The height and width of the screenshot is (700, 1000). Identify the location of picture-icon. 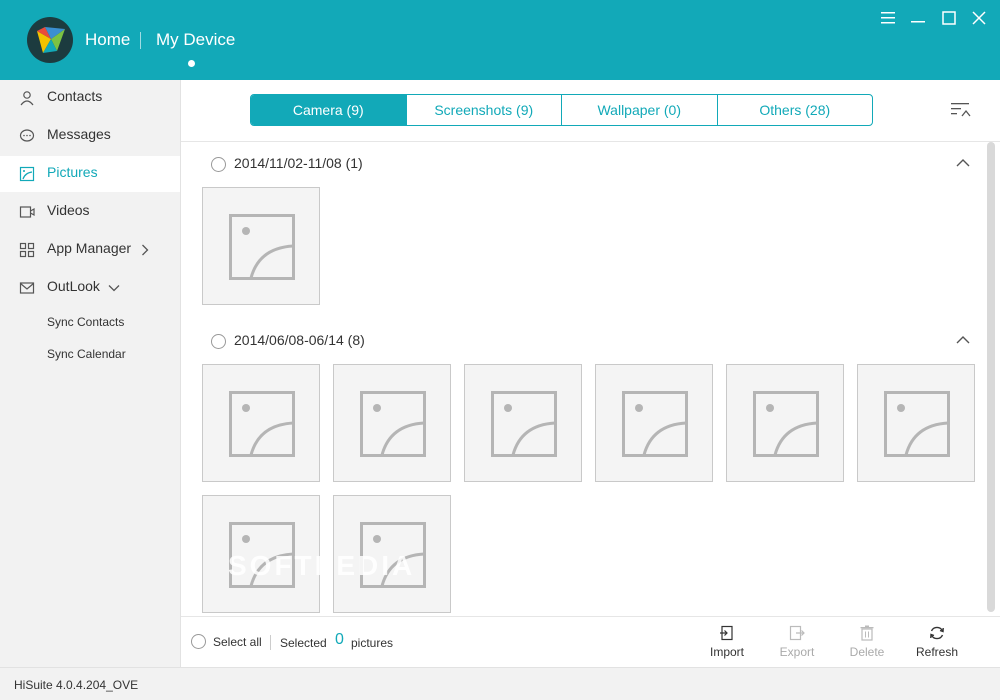
(27, 174).